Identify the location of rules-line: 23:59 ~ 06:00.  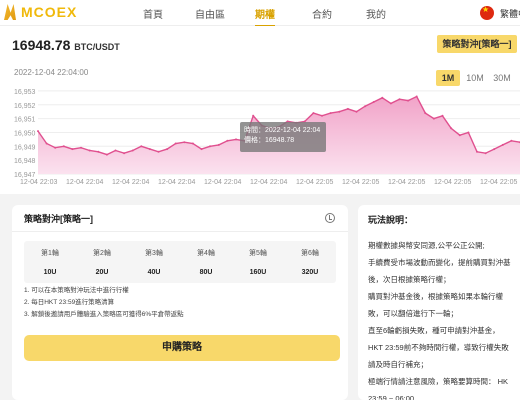
(391, 397).